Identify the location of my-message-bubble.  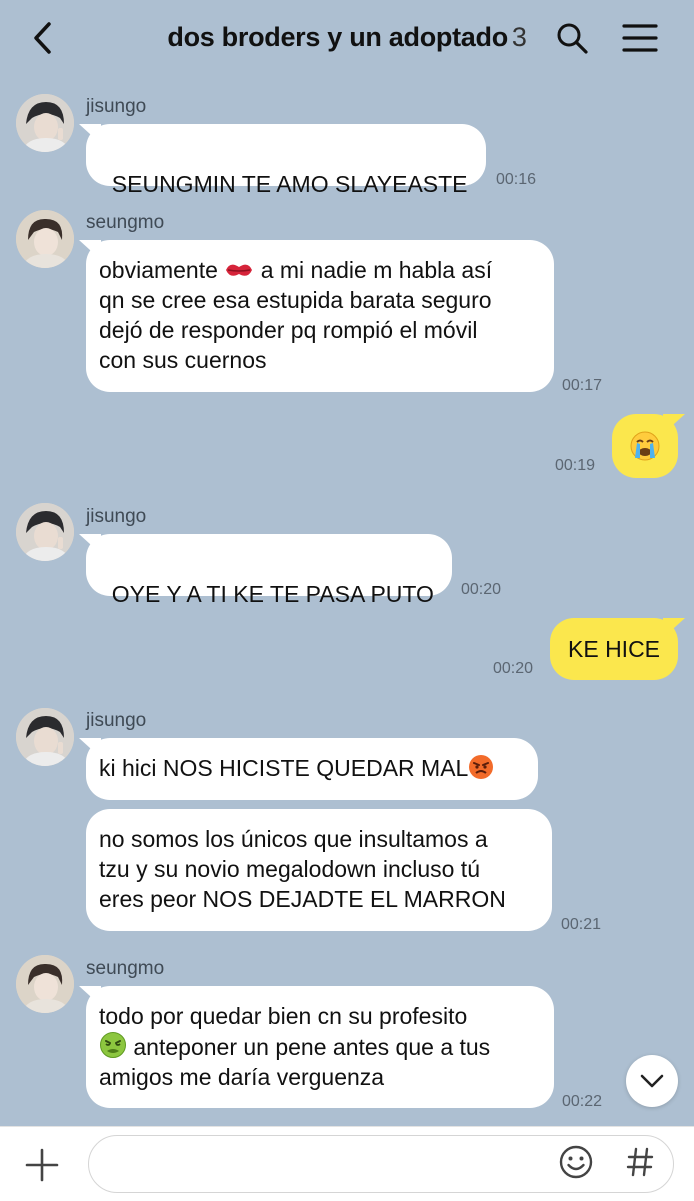
(645, 446).